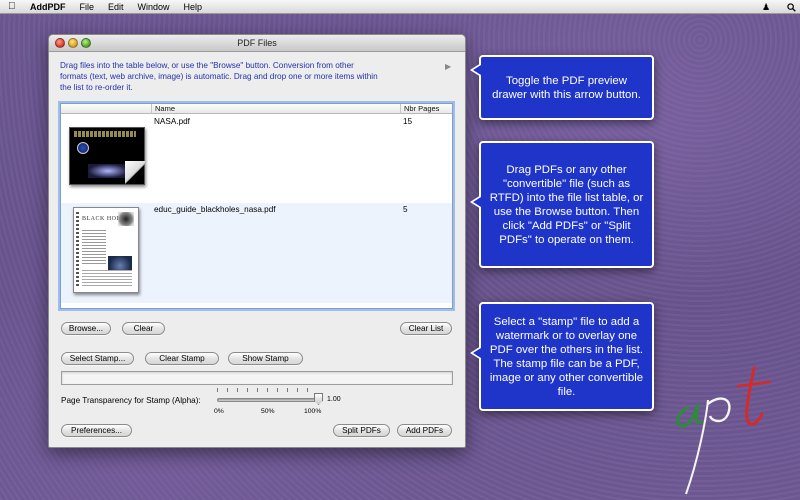  Describe the element at coordinates (724, 430) in the screenshot. I see `apt-logo` at that location.